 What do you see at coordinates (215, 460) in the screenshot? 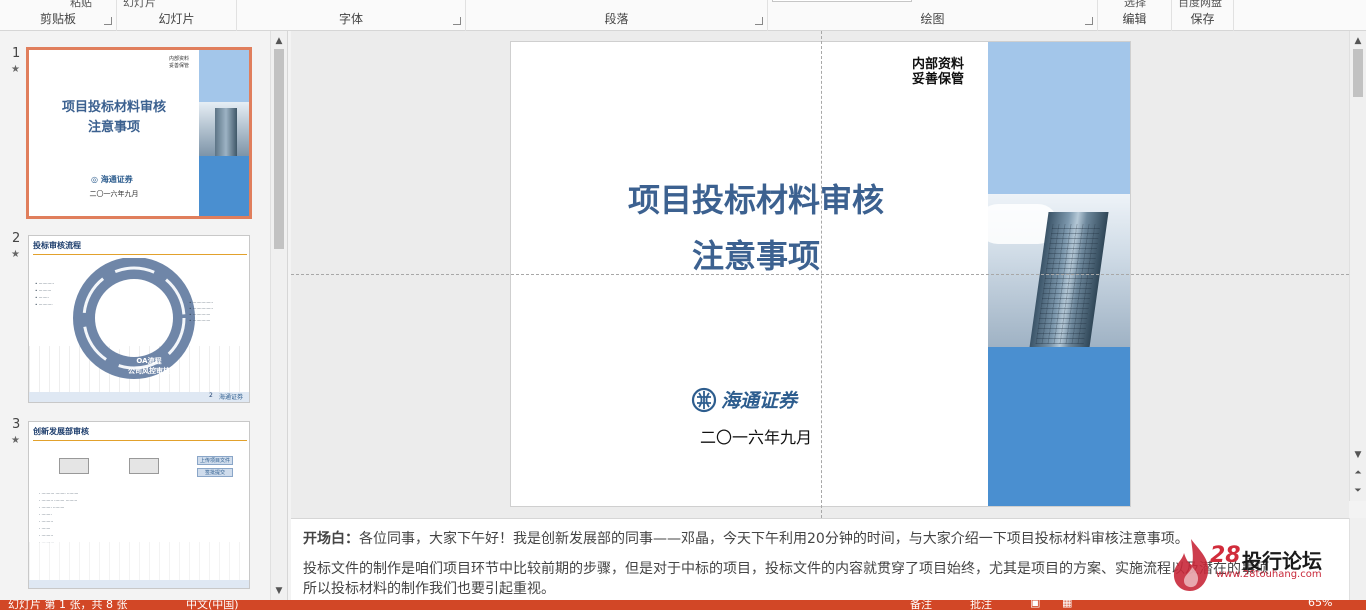
I see `thumb-btn-upload: 上传项目文件` at bounding box center [215, 460].